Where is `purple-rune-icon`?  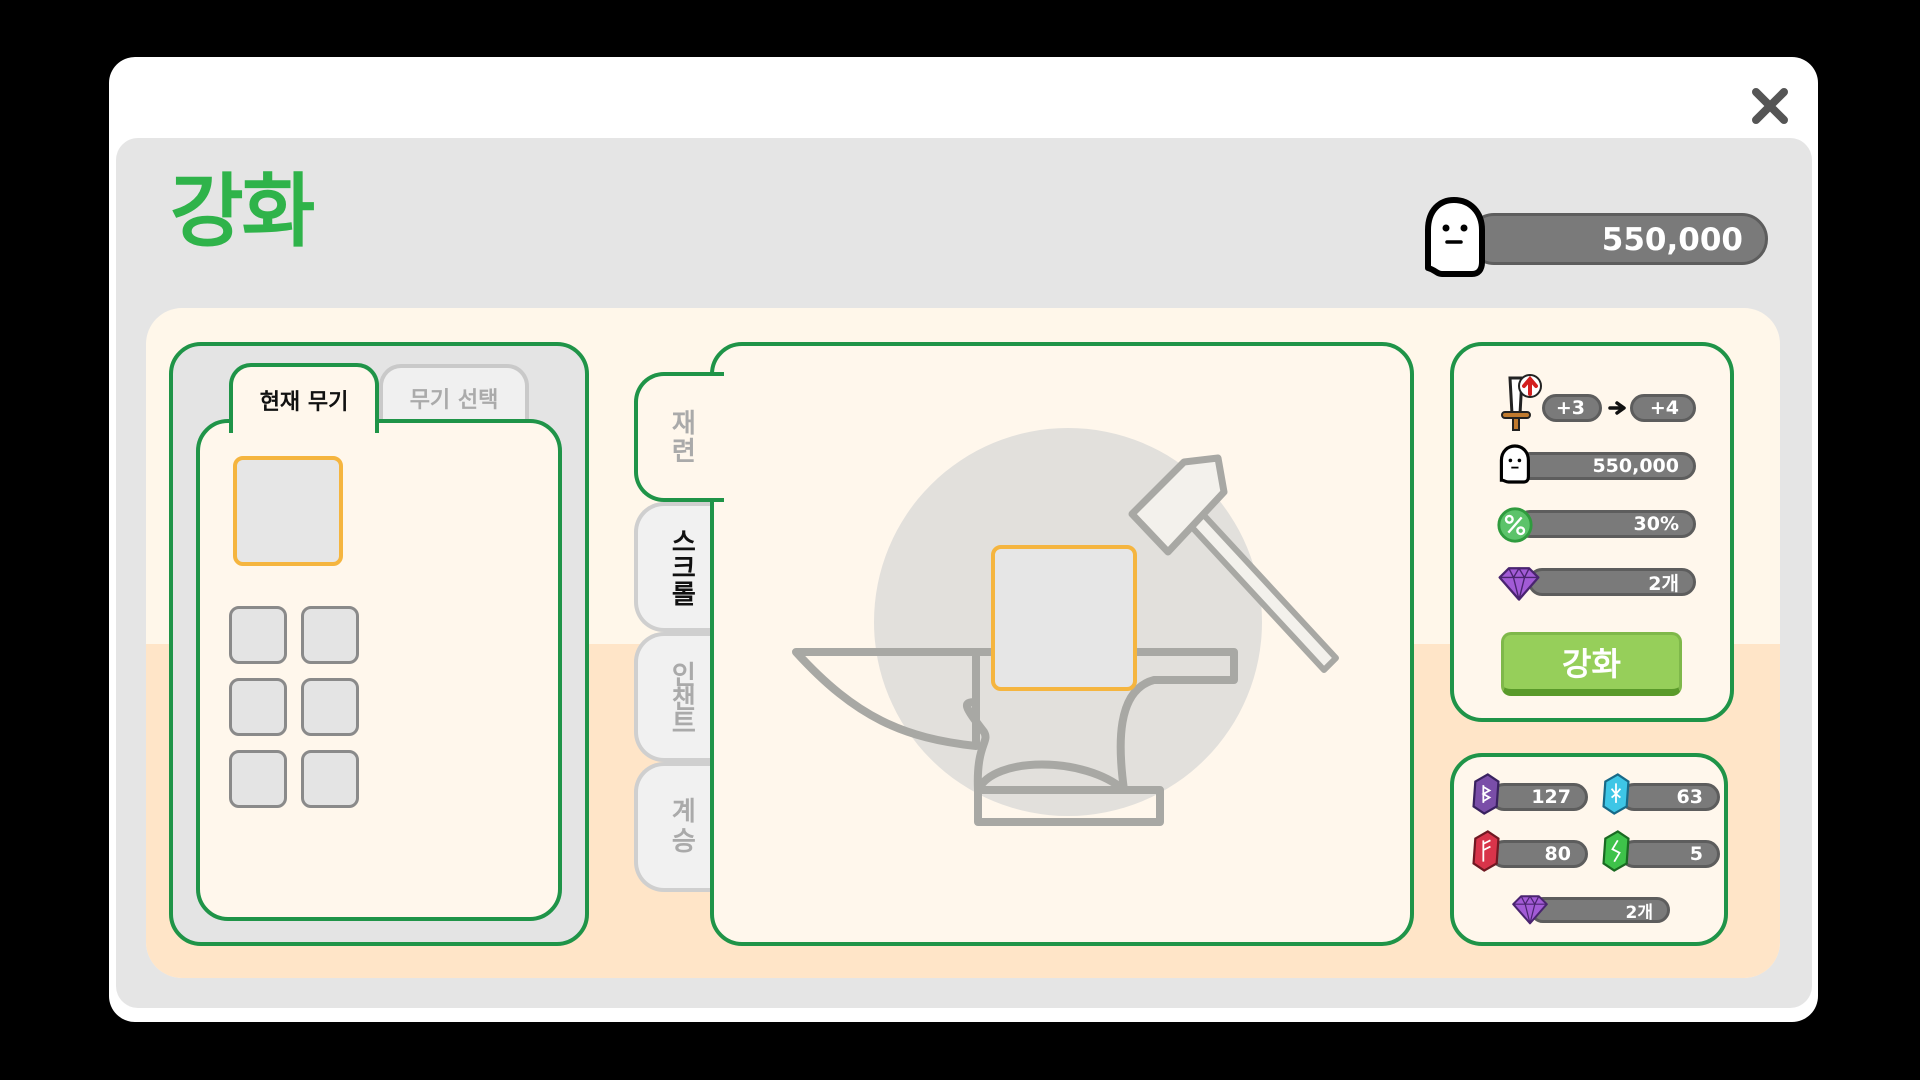 purple-rune-icon is located at coordinates (1486, 794).